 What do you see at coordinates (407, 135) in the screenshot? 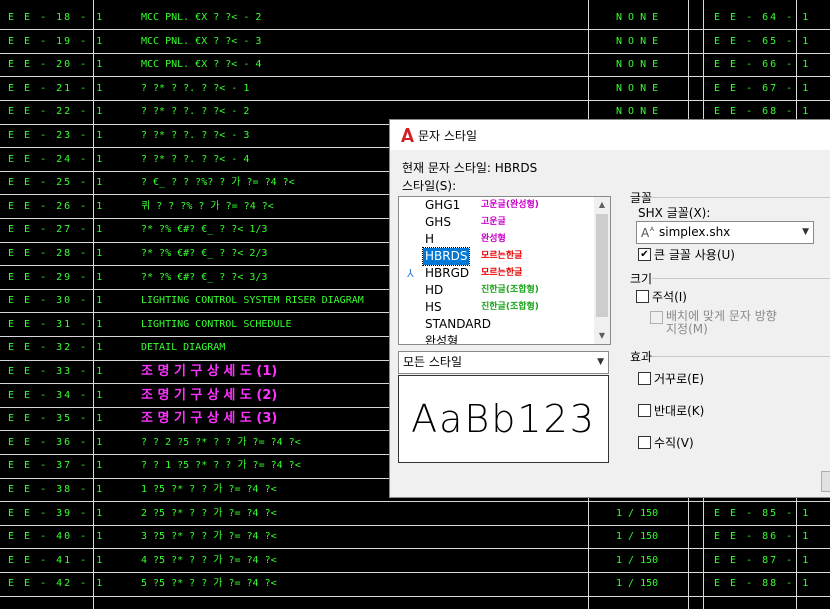
I see `autocad-logo-icon` at bounding box center [407, 135].